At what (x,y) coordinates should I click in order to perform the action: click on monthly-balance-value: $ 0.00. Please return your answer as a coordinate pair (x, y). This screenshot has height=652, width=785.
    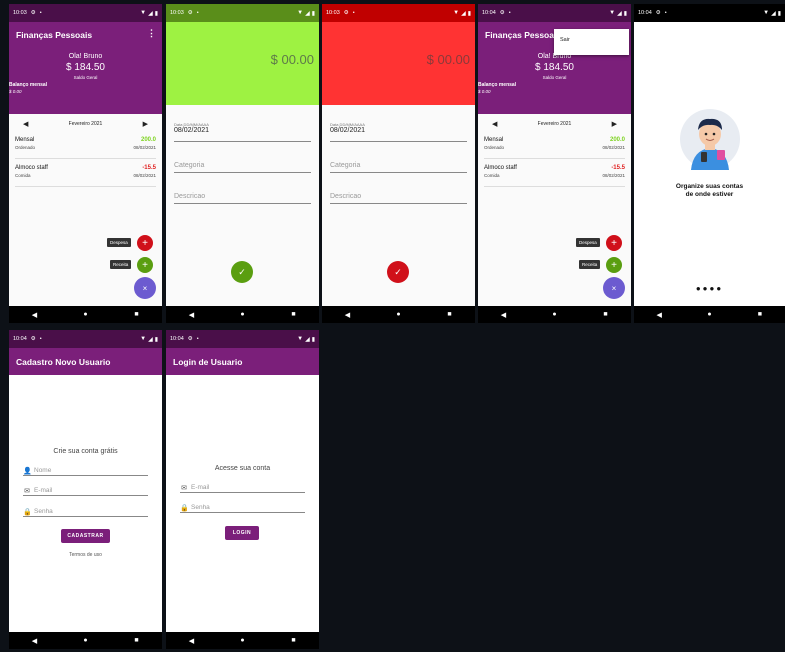
    Looking at the image, I should click on (484, 91).